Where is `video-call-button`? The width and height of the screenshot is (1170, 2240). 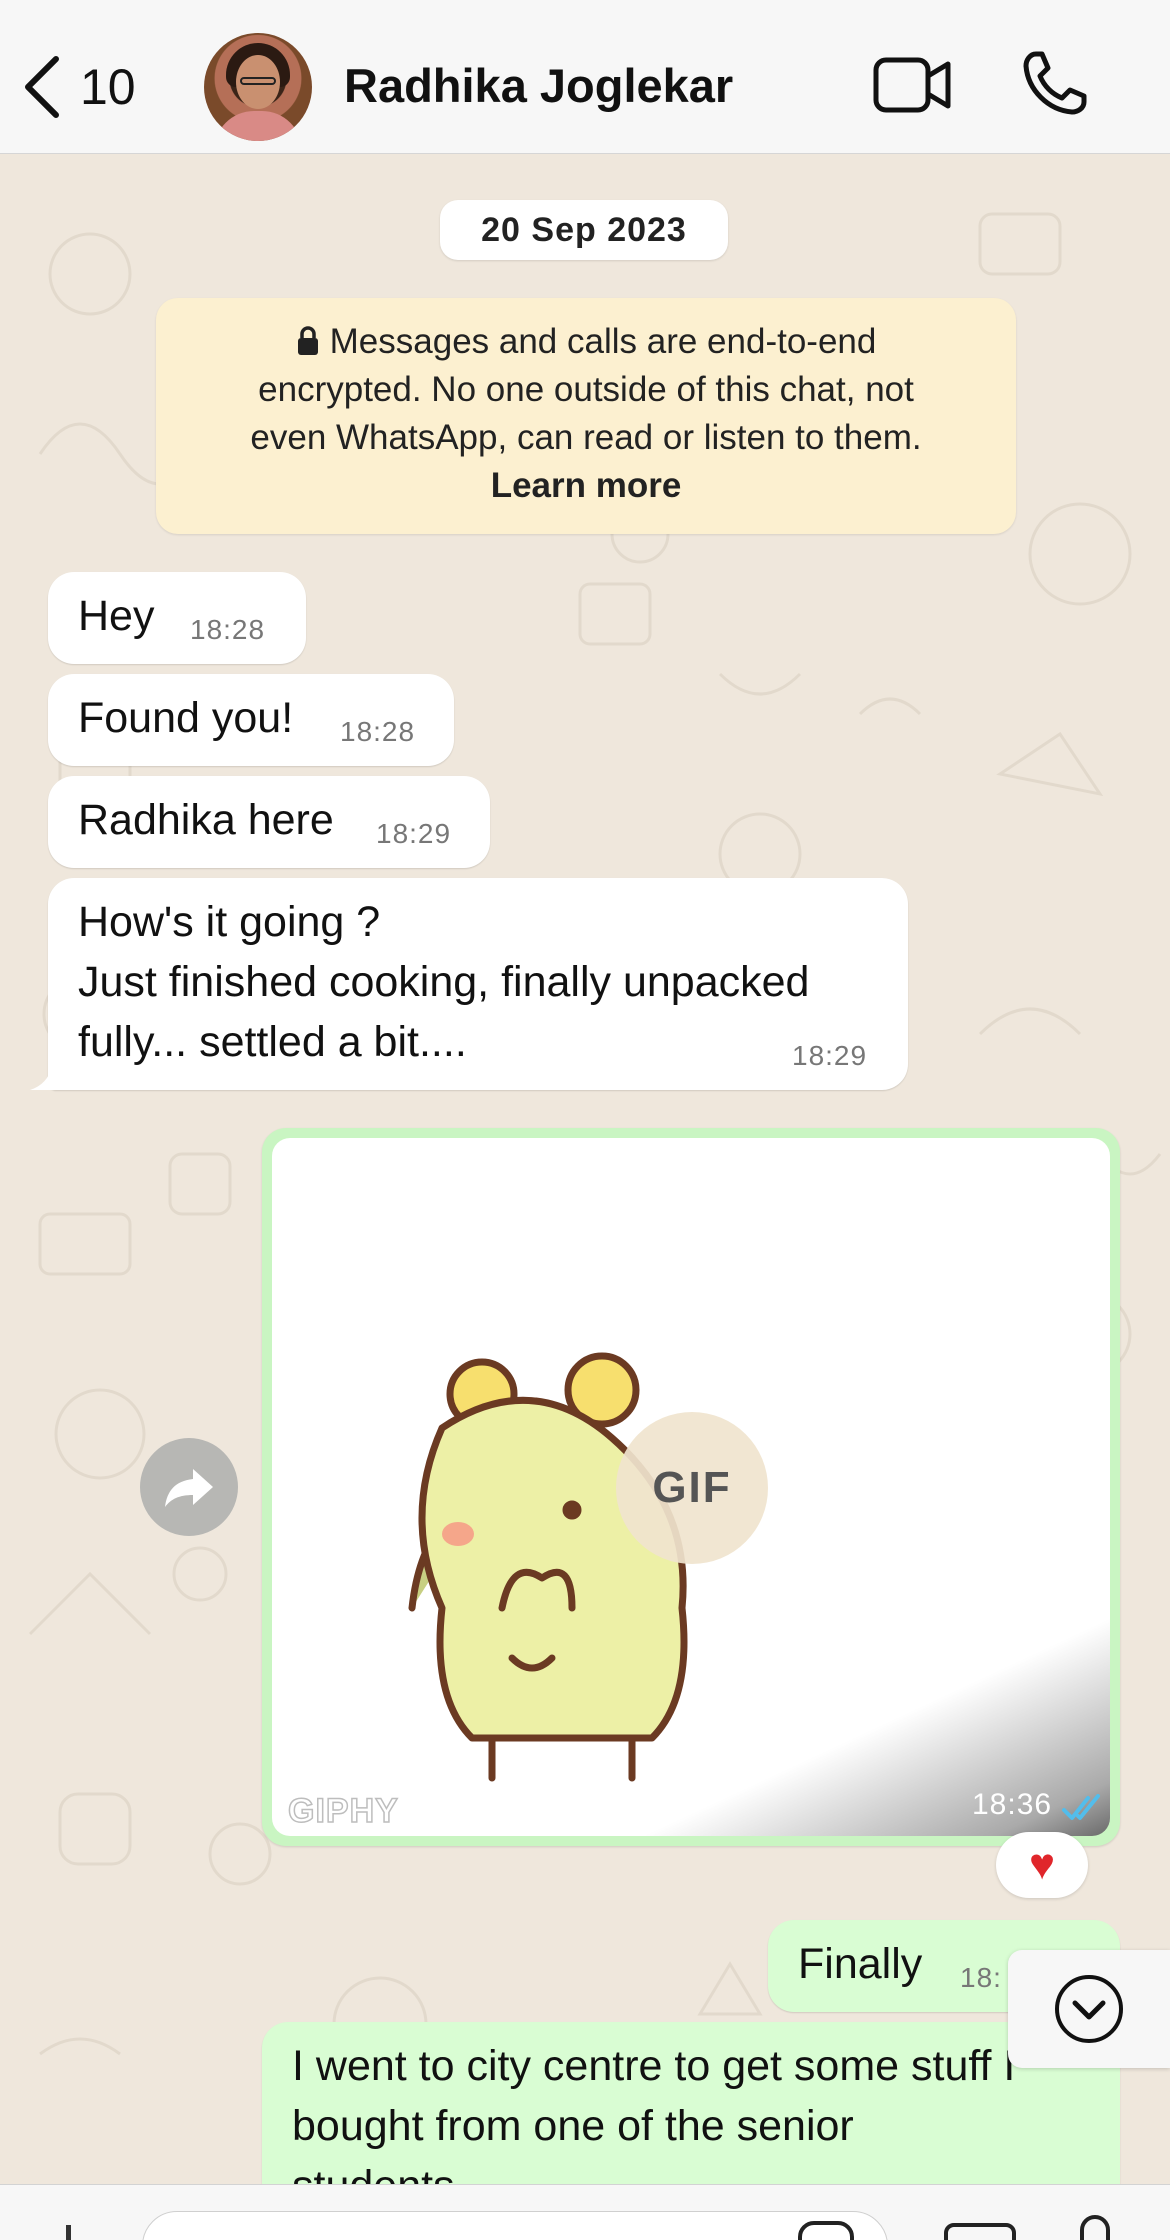
video-call-button is located at coordinates (912, 87).